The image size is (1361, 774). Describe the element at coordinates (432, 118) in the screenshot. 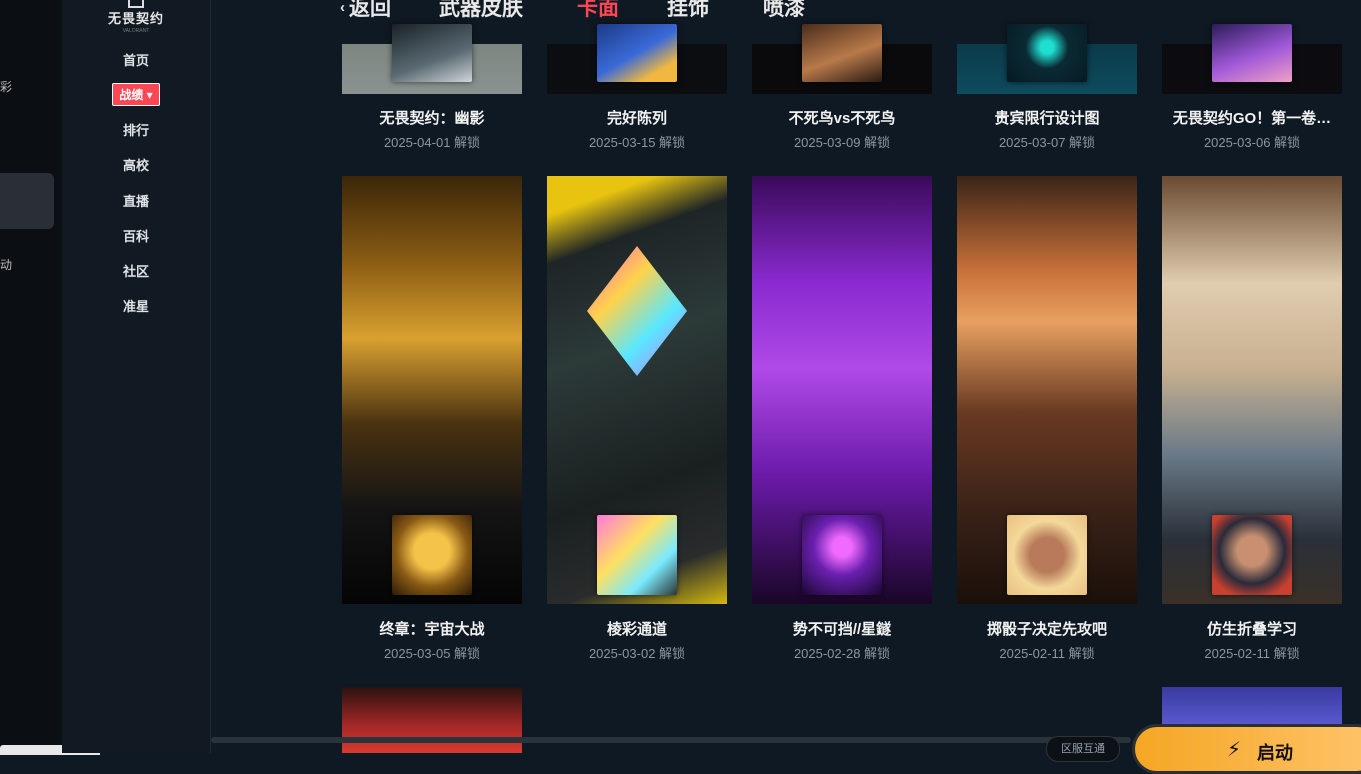

I see `card-name: 无畏契约：幽影` at that location.